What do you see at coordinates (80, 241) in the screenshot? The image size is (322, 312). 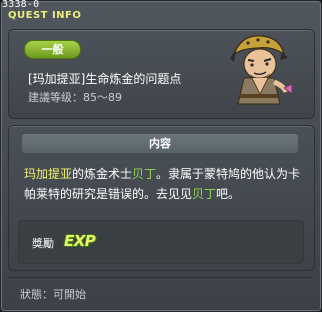 I see `exp-reward-icon: EXP` at bounding box center [80, 241].